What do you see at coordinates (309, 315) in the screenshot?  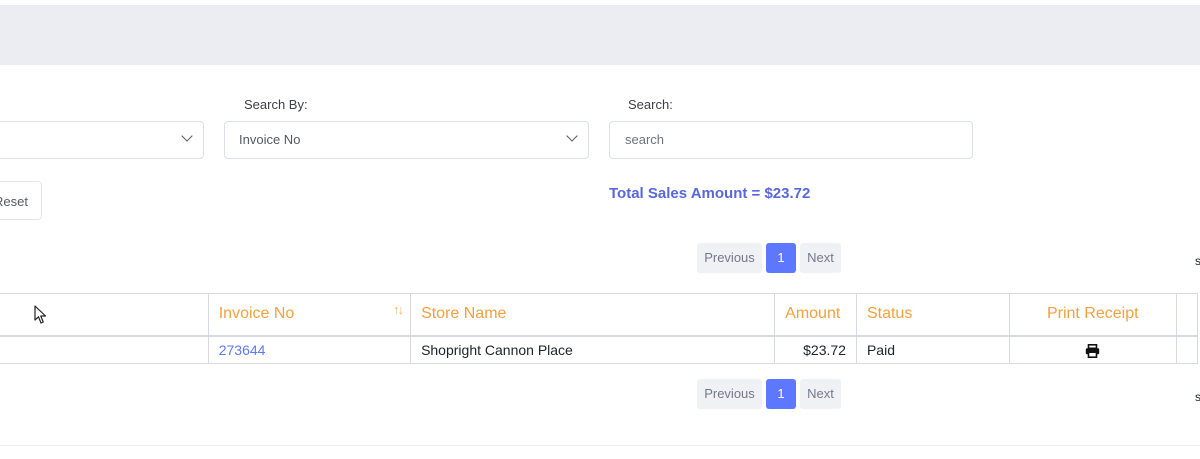 I see `column-header-invoice-no: Invoice No ↑↓` at bounding box center [309, 315].